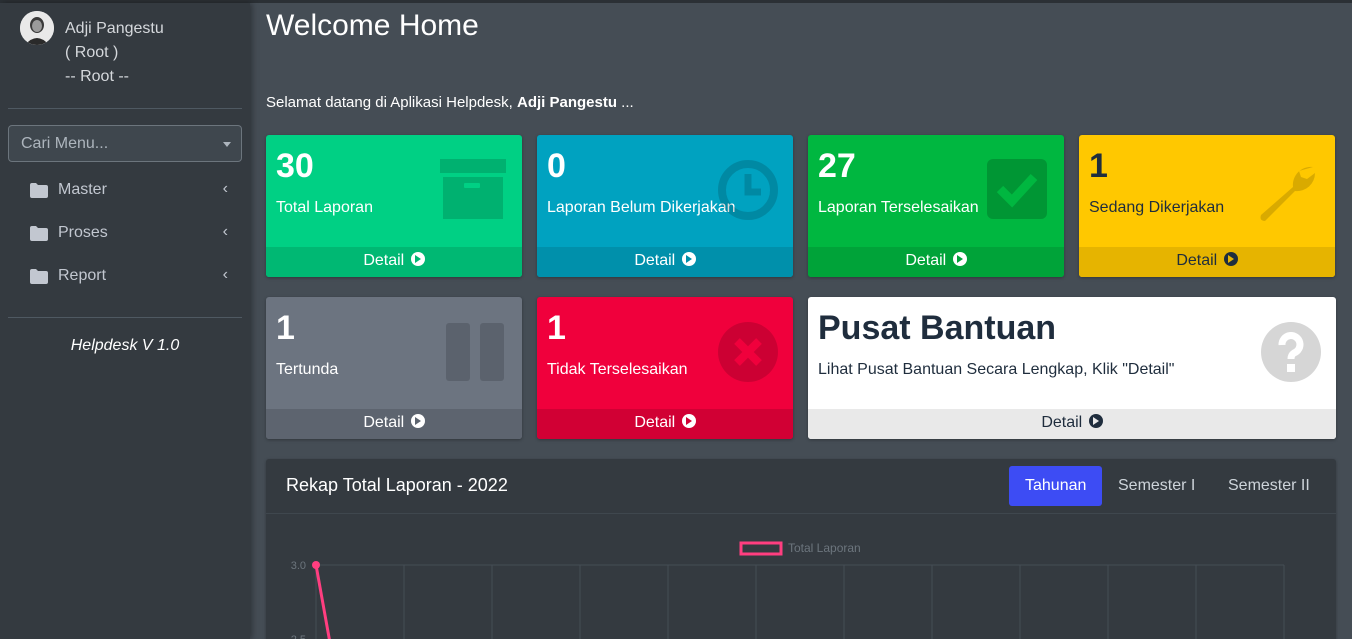 This screenshot has height=639, width=1352. I want to click on chart-card-title: Rekap Total Laporan - 2022, so click(397, 485).